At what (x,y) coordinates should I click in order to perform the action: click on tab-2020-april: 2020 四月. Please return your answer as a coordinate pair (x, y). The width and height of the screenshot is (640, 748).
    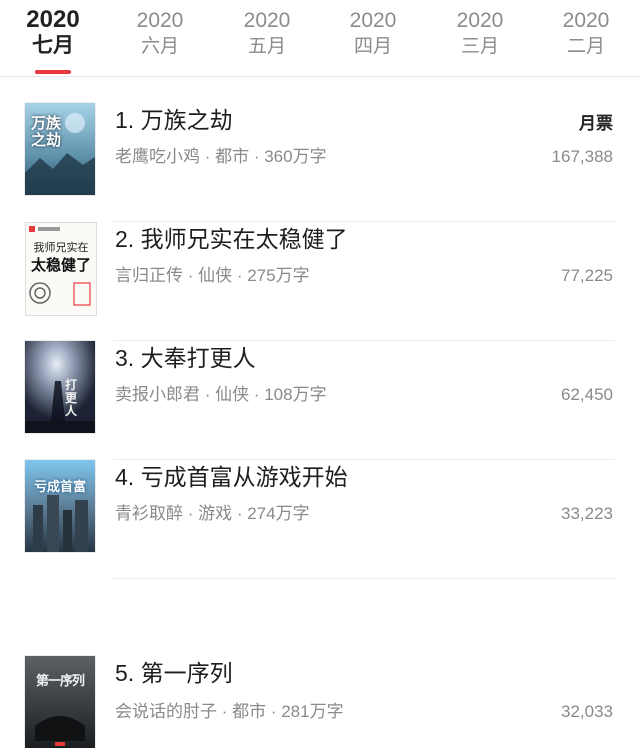
    Looking at the image, I should click on (373, 33).